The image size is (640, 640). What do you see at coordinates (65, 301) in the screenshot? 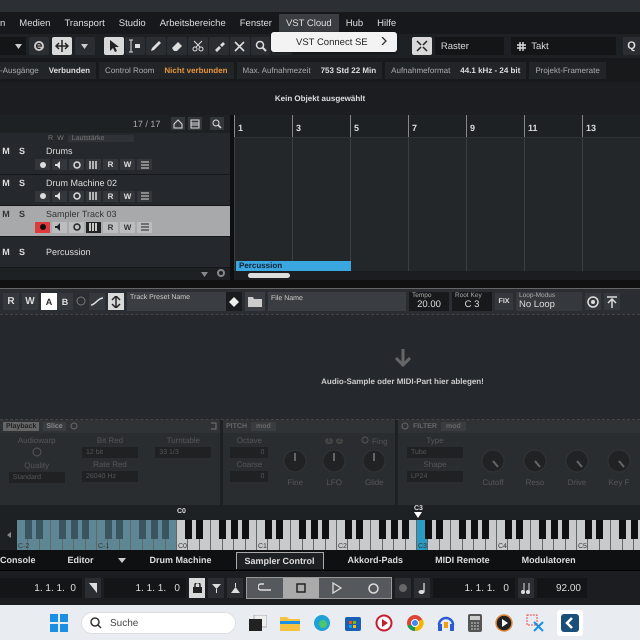
I see `ab-toggle: B` at bounding box center [65, 301].